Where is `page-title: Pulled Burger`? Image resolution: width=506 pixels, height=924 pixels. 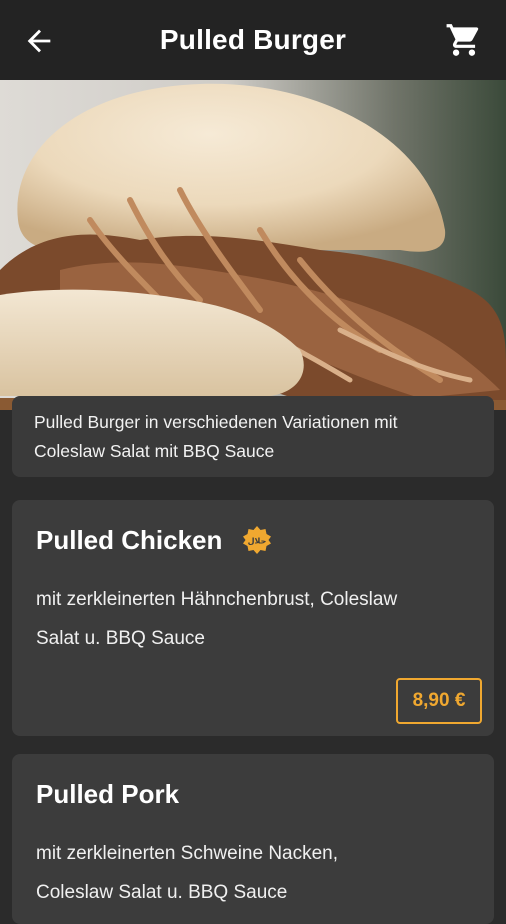 page-title: Pulled Burger is located at coordinates (253, 39).